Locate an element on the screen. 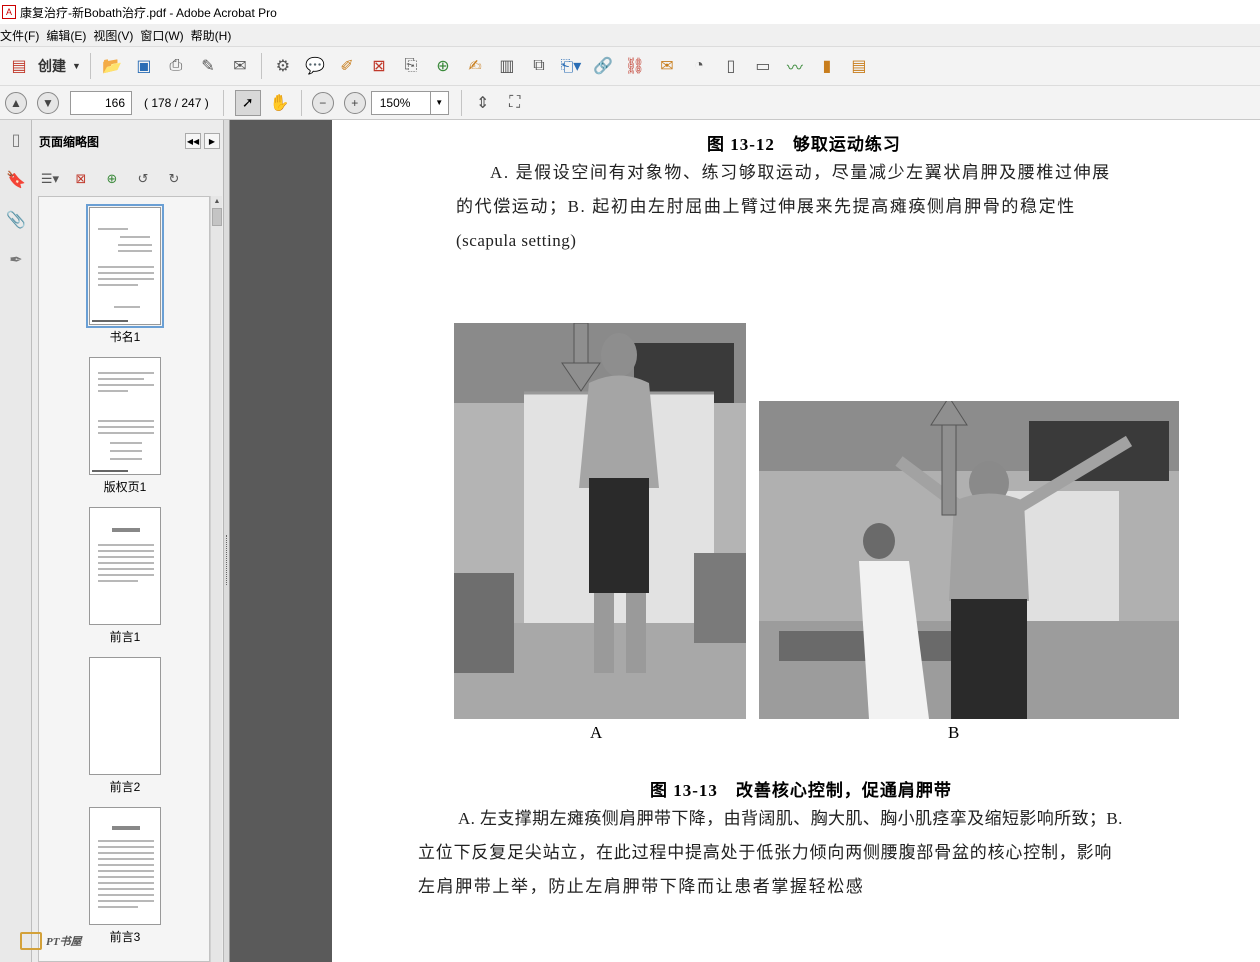 Image resolution: width=1260 pixels, height=962 pixels. edit-document-icon: ✎ is located at coordinates (208, 66).